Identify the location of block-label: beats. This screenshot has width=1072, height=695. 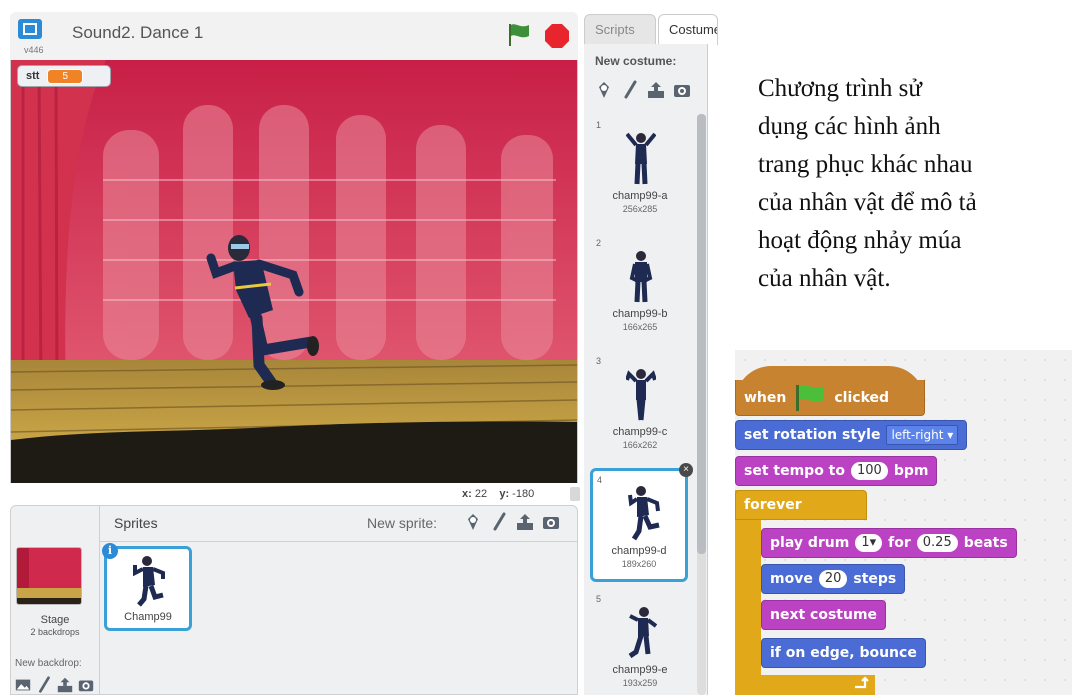
(985, 543).